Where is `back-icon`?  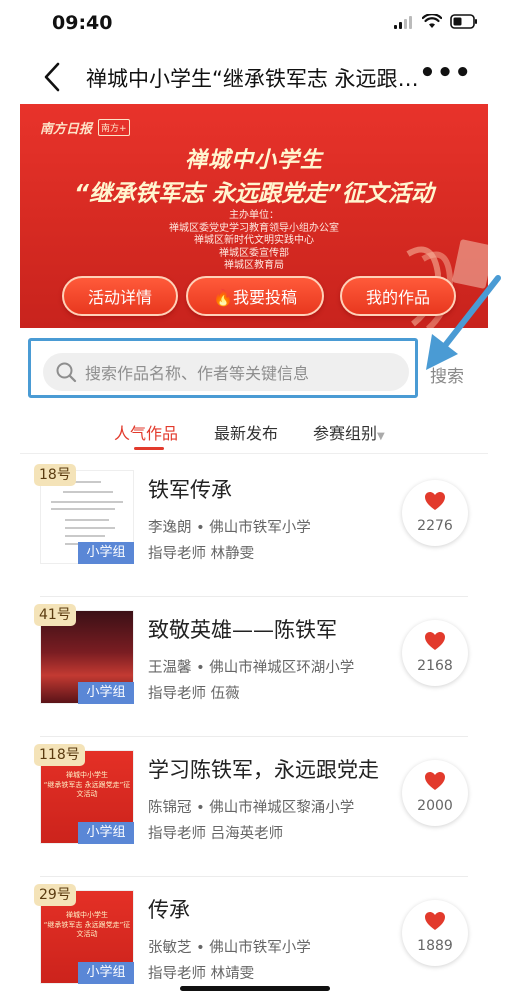 back-icon is located at coordinates (53, 77).